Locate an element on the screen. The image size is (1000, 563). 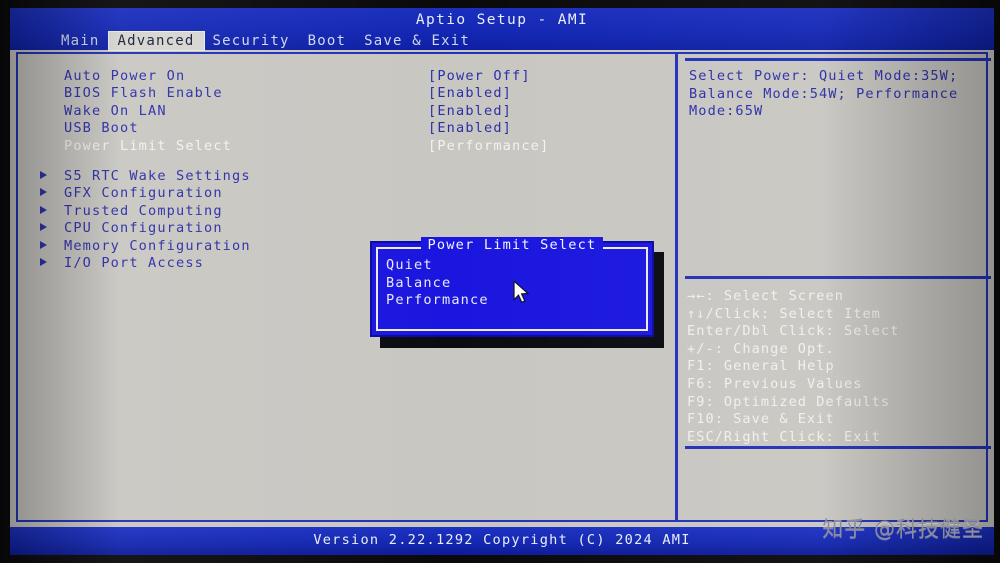
setting-row: USB Boot [Enabled] is located at coordinates (350, 128).